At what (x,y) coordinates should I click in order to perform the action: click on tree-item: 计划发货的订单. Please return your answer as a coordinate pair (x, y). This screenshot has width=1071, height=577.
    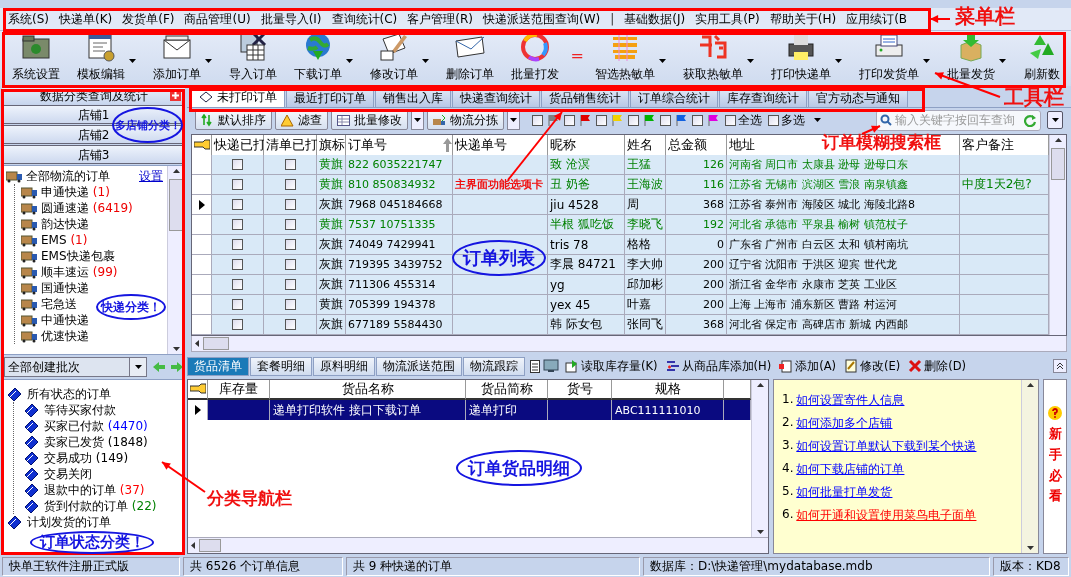
    Looking at the image, I should click on (69, 522).